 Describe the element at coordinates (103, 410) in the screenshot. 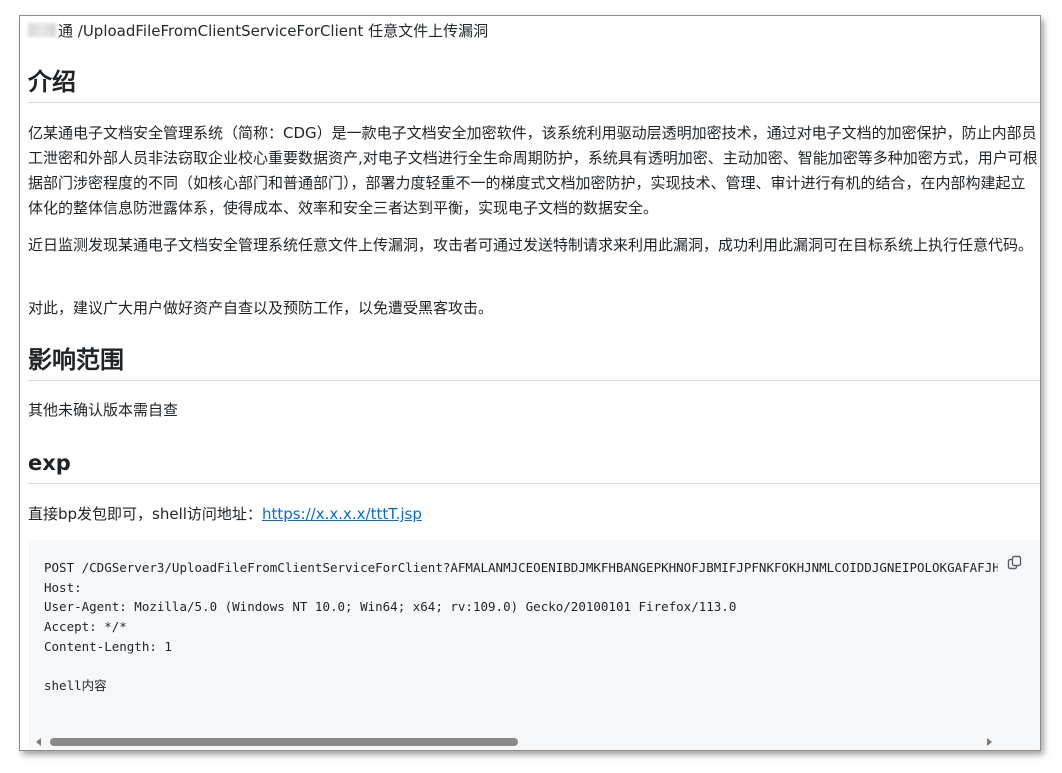

I see `scope-text: 其他未确认版本需自查` at that location.